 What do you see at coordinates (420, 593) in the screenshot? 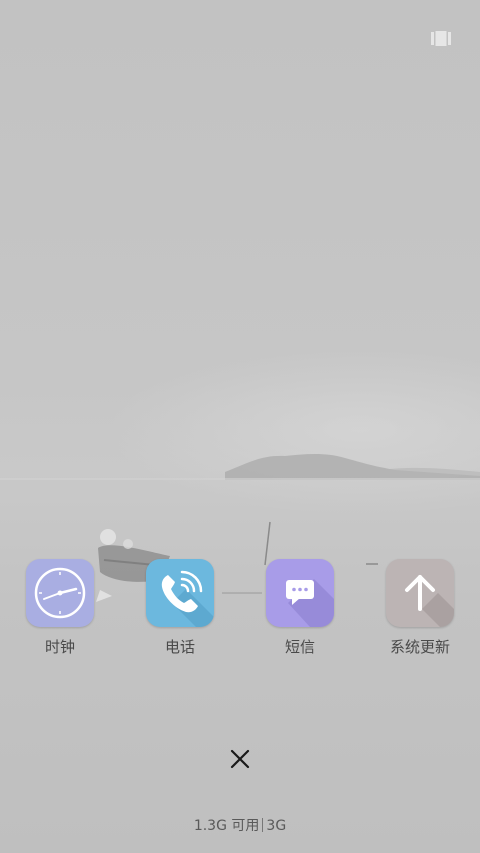
I see `upload-arrow-icon` at bounding box center [420, 593].